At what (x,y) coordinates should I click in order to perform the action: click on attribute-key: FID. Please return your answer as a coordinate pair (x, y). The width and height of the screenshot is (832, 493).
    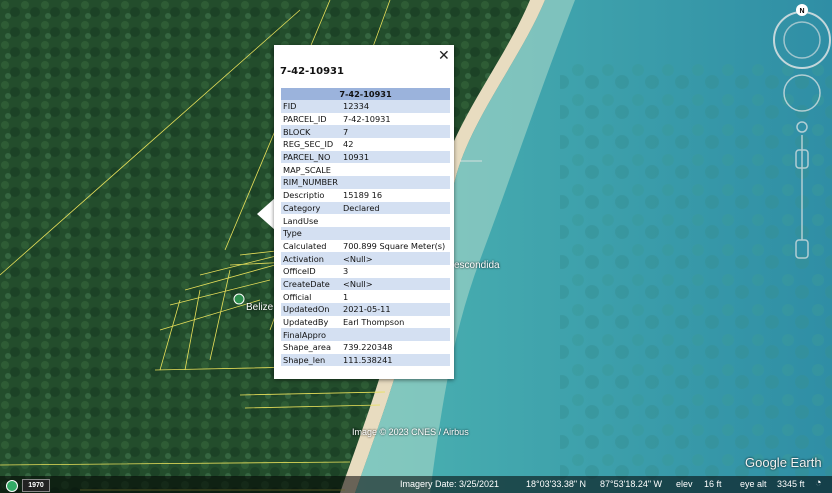
    Looking at the image, I should click on (311, 106).